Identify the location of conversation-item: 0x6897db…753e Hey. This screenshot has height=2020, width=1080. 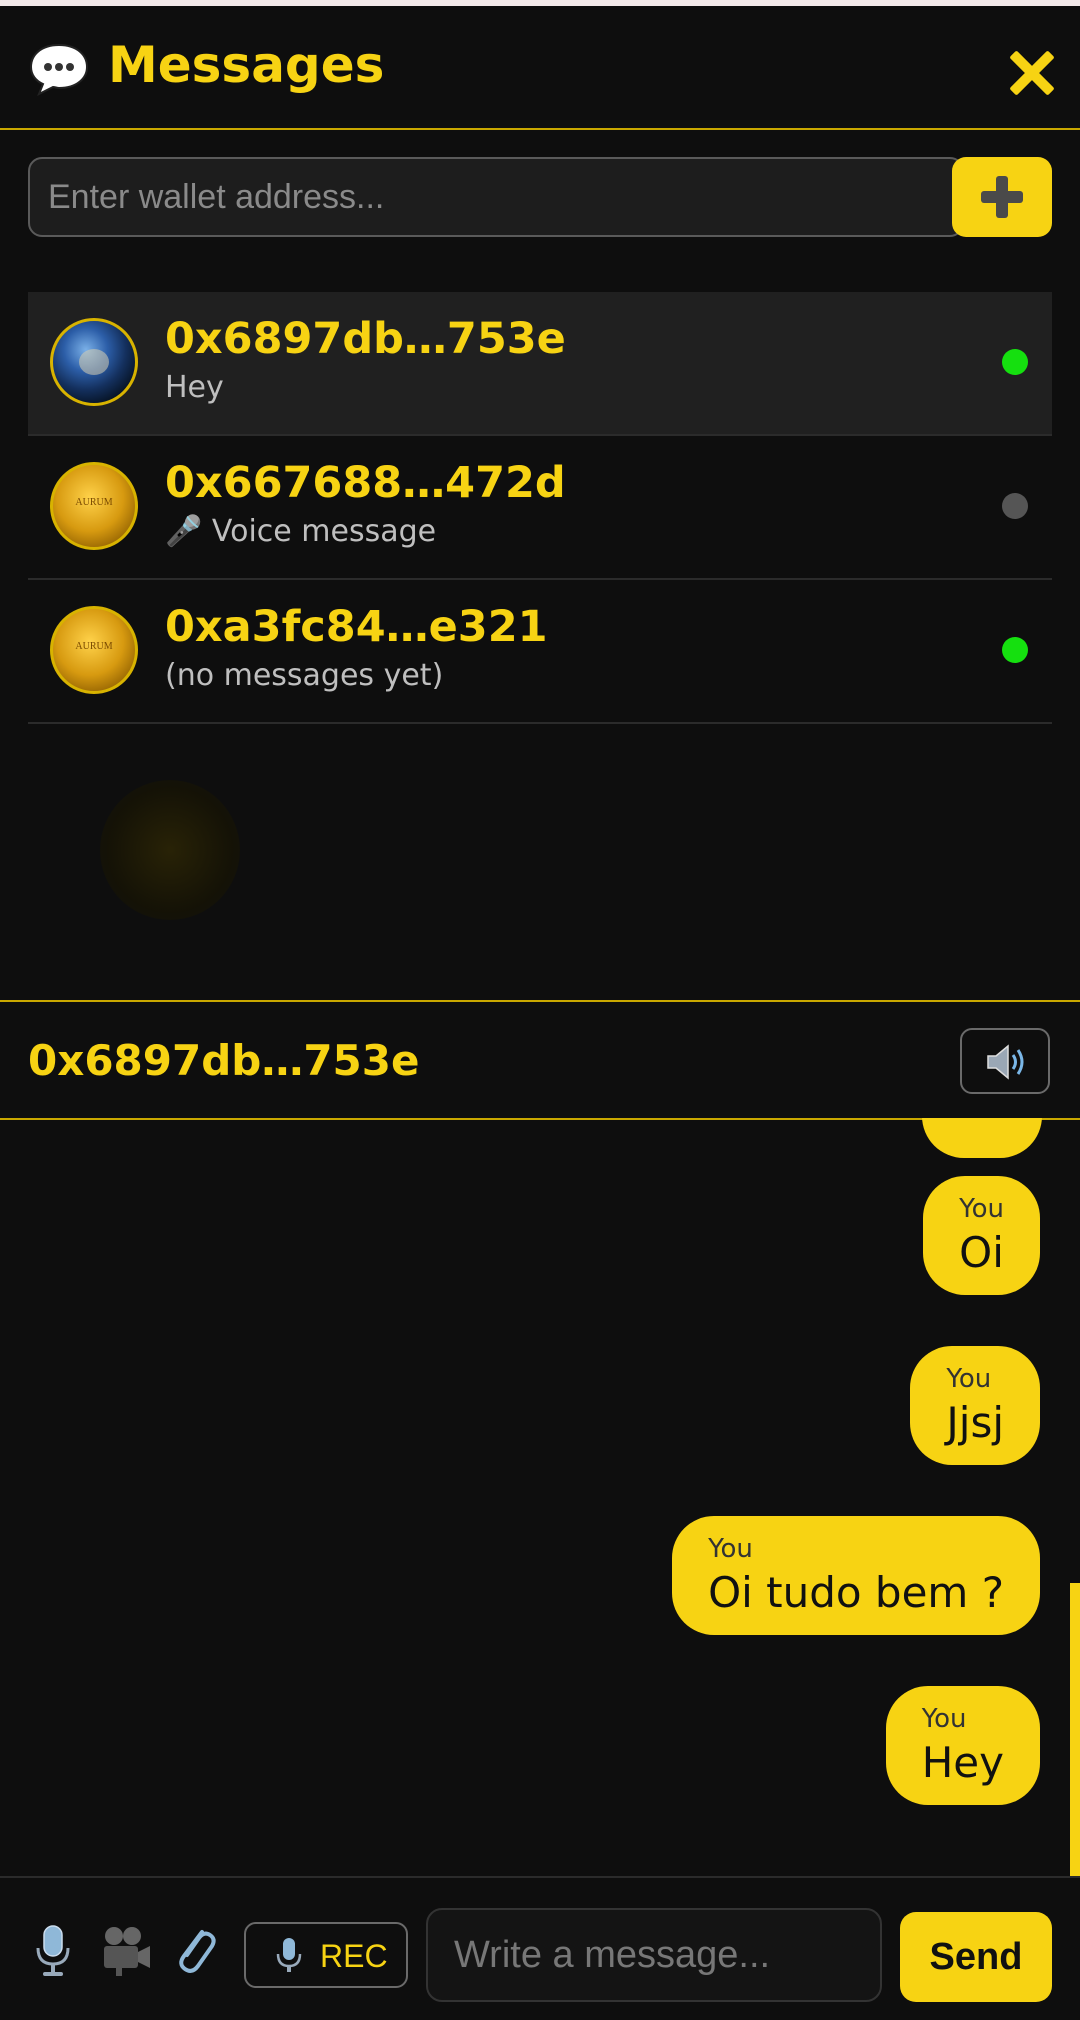
(540, 364).